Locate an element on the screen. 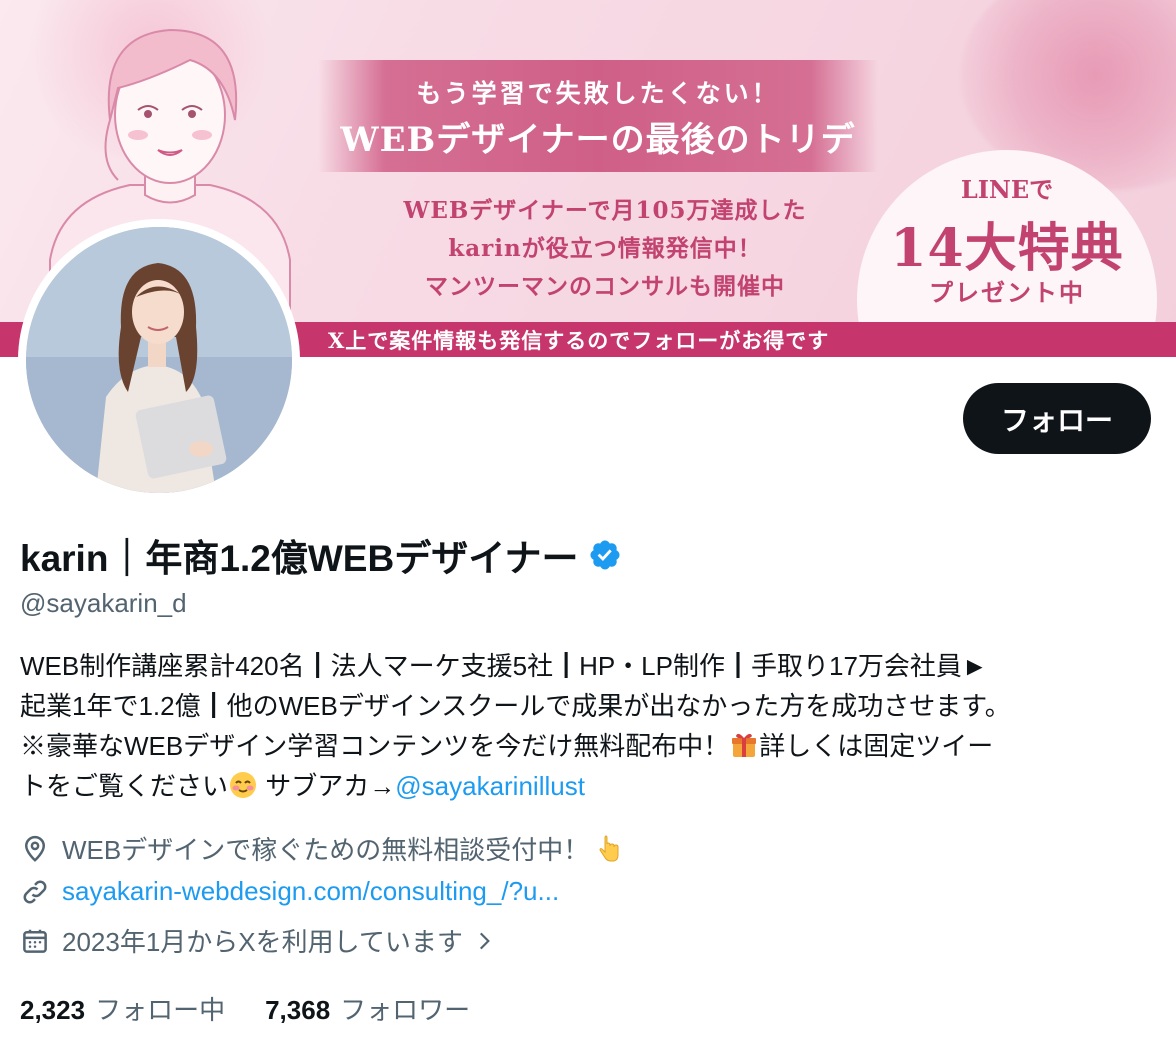 The width and height of the screenshot is (1176, 1060). profile-location: WEBデザインで稼ぐための無料相談受付中！ is located at coordinates (327, 848).